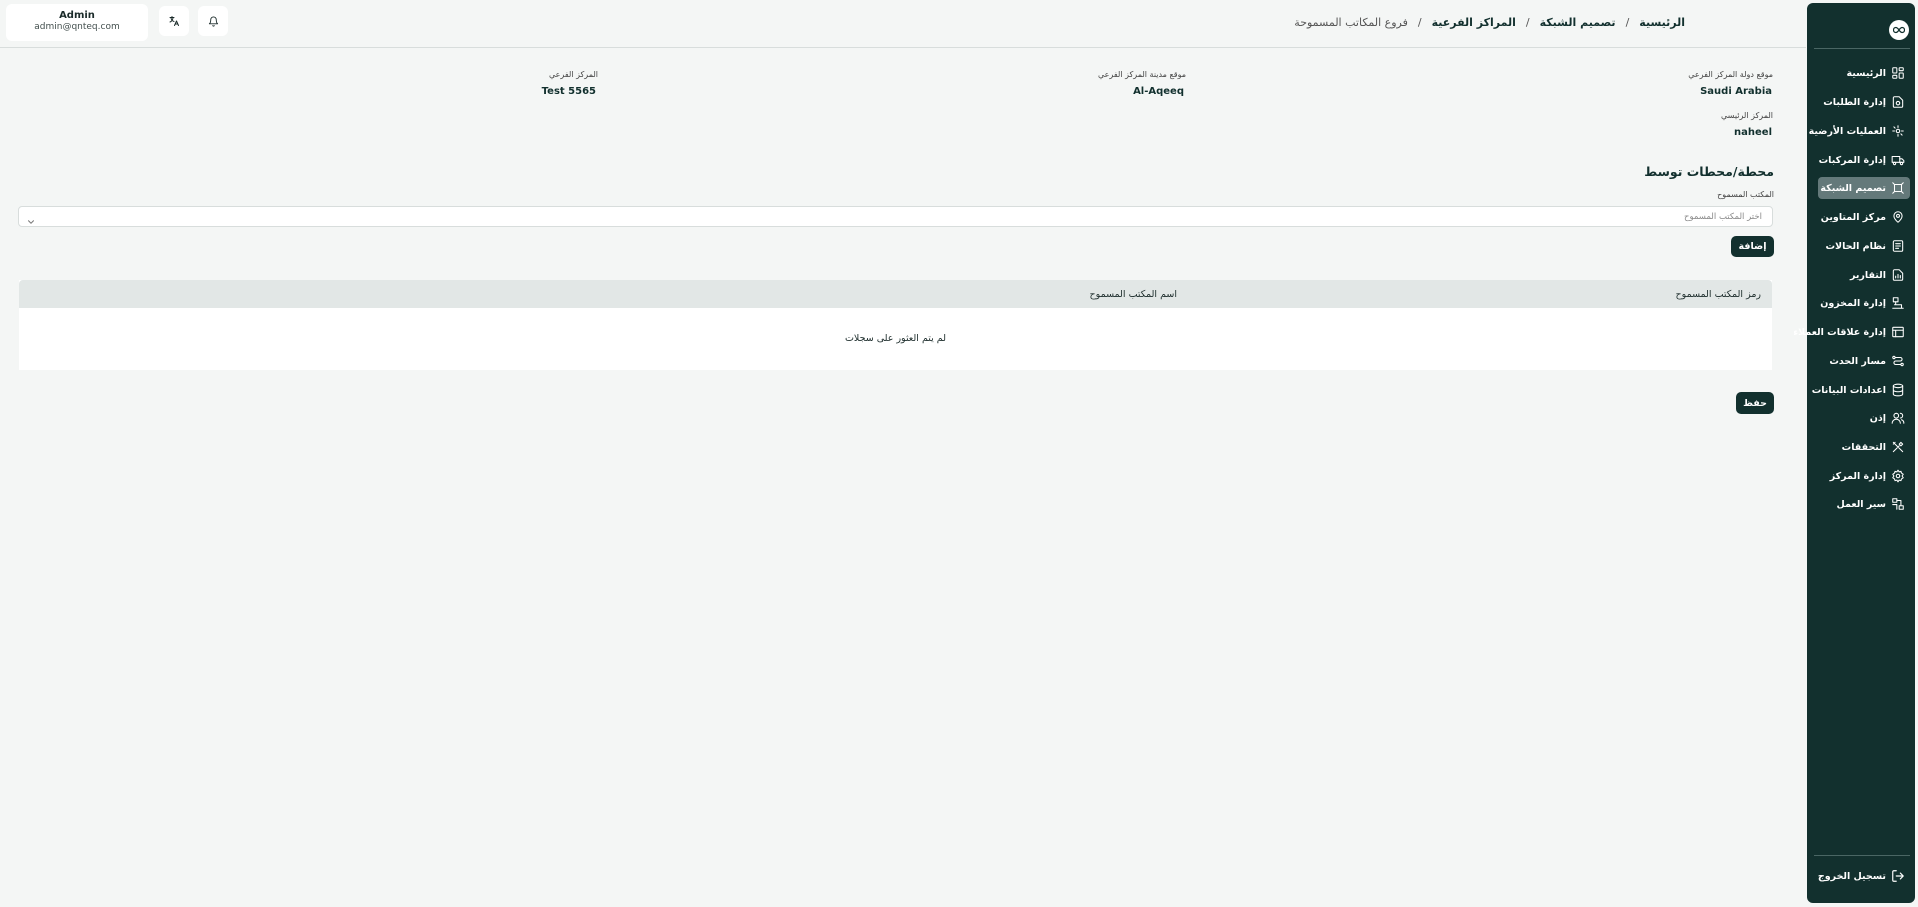 The image size is (1918, 907). I want to click on logout-icon, so click(1898, 876).